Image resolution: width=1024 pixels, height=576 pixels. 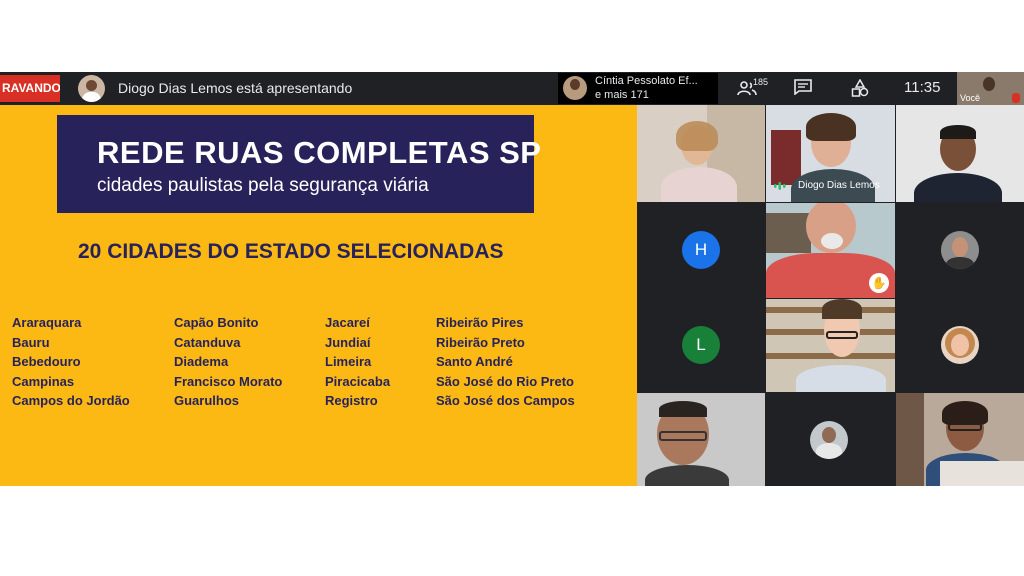 I want to click on city-item: Limeira, so click(x=348, y=362).